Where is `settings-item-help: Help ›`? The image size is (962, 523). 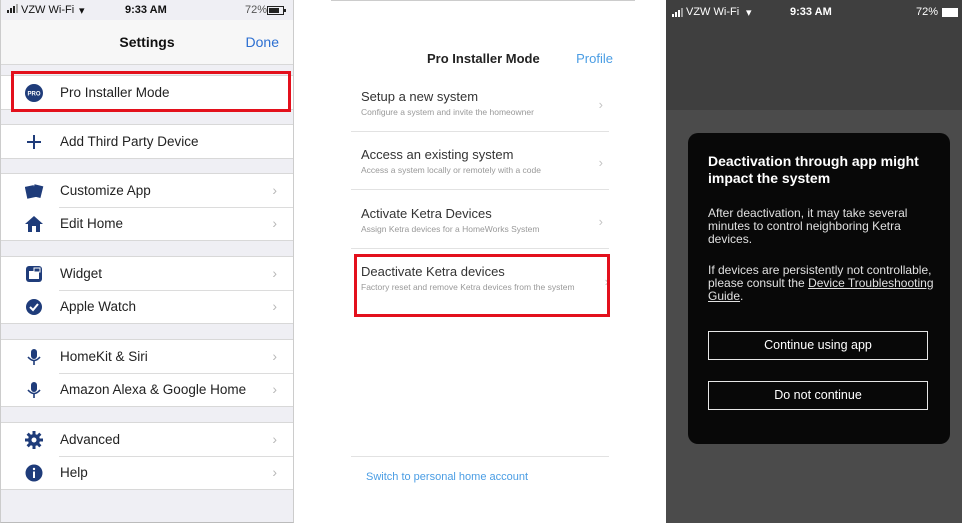 settings-item-help: Help › is located at coordinates (147, 472).